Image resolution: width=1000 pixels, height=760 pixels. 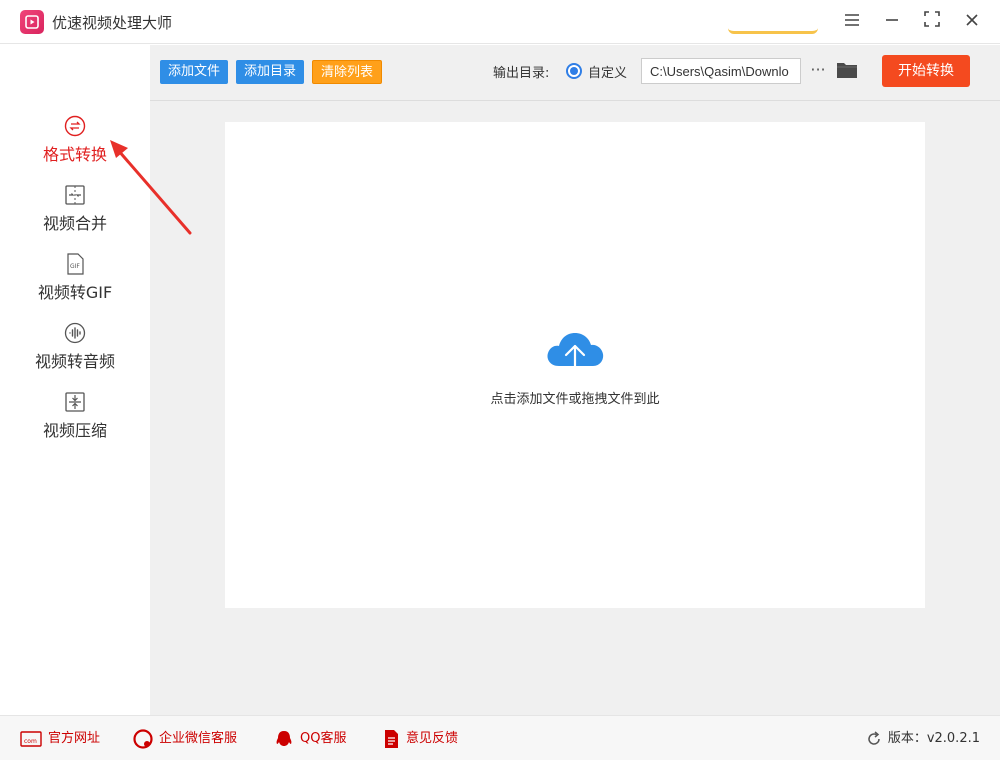 I want to click on add-file-button: 添加文件, so click(x=194, y=72).